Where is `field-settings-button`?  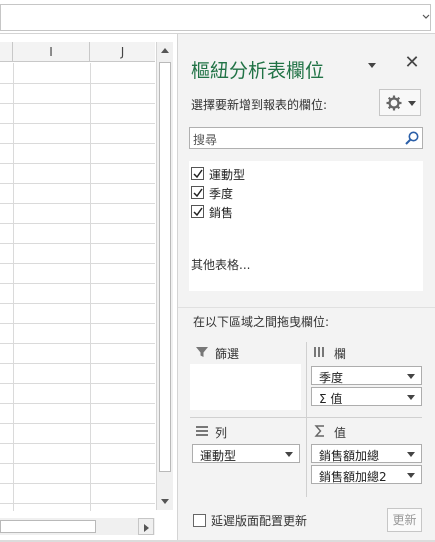 field-settings-button is located at coordinates (400, 102).